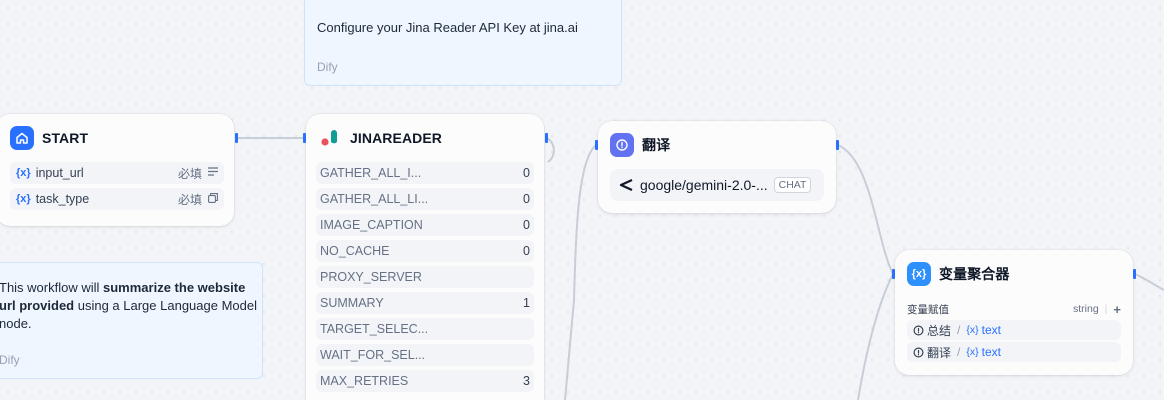 Image resolution: width=1164 pixels, height=400 pixels. What do you see at coordinates (425, 251) in the screenshot?
I see `param-row: NO_CACHE 0` at bounding box center [425, 251].